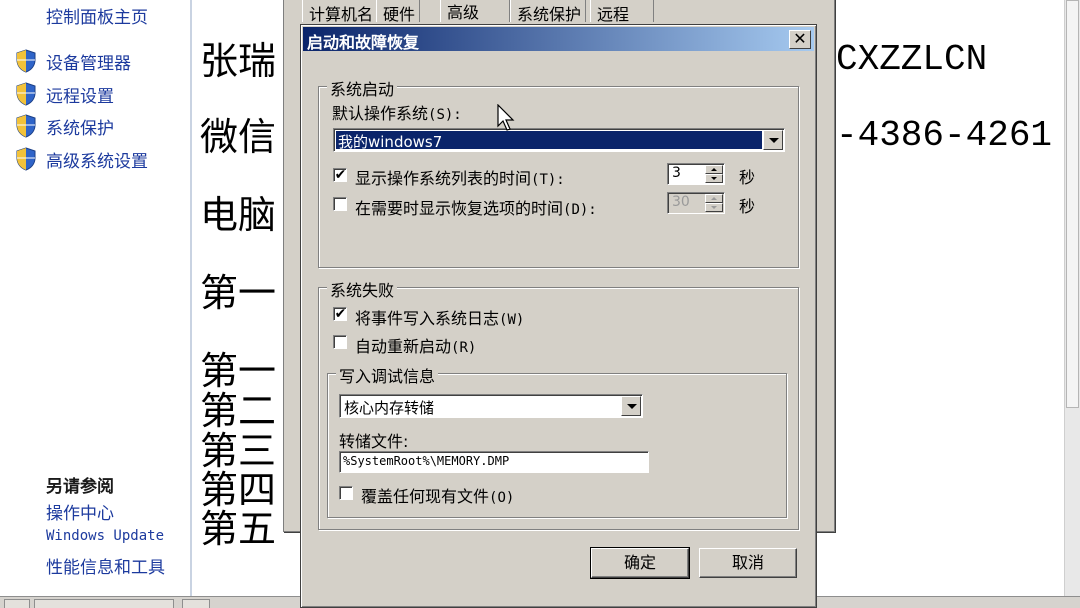 This screenshot has width=1080, height=608. I want to click on show-os-list-text: 显示操作系统列表的时间, so click(443, 178).